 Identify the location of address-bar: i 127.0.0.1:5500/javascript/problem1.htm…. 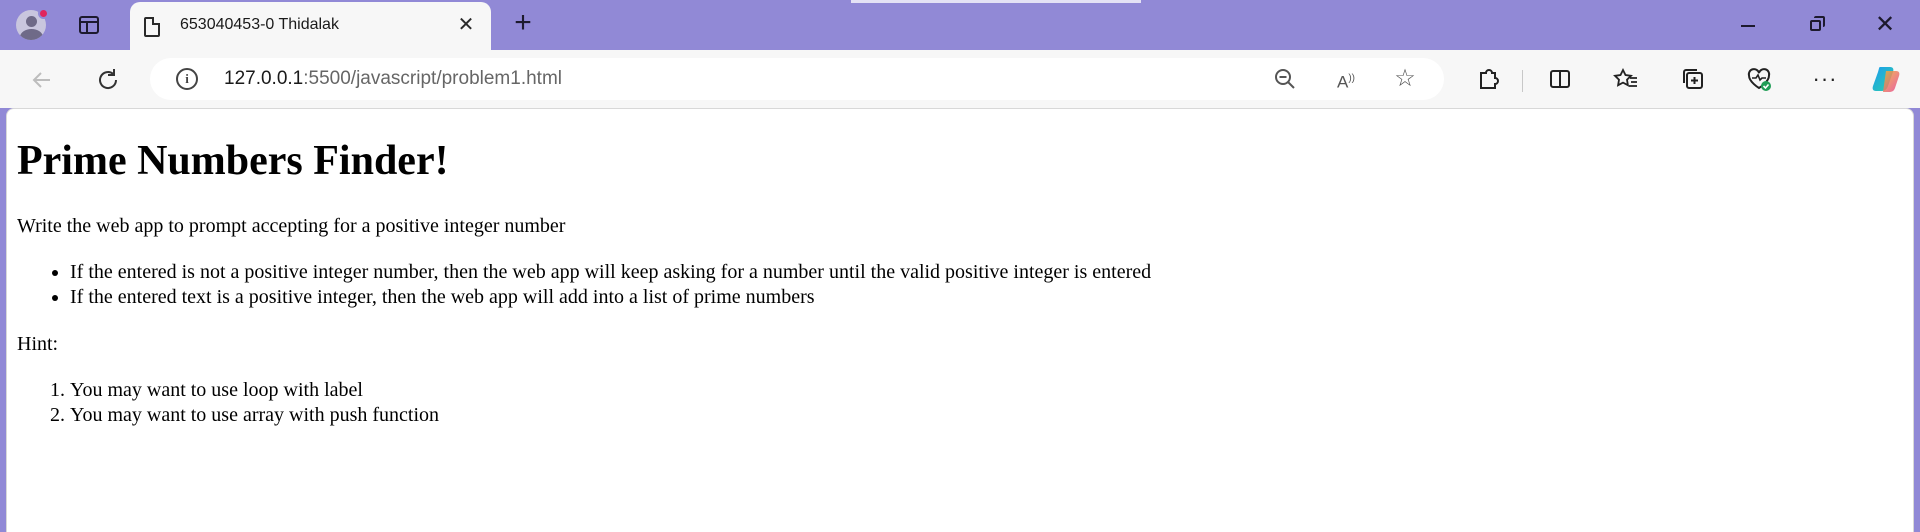
(797, 79).